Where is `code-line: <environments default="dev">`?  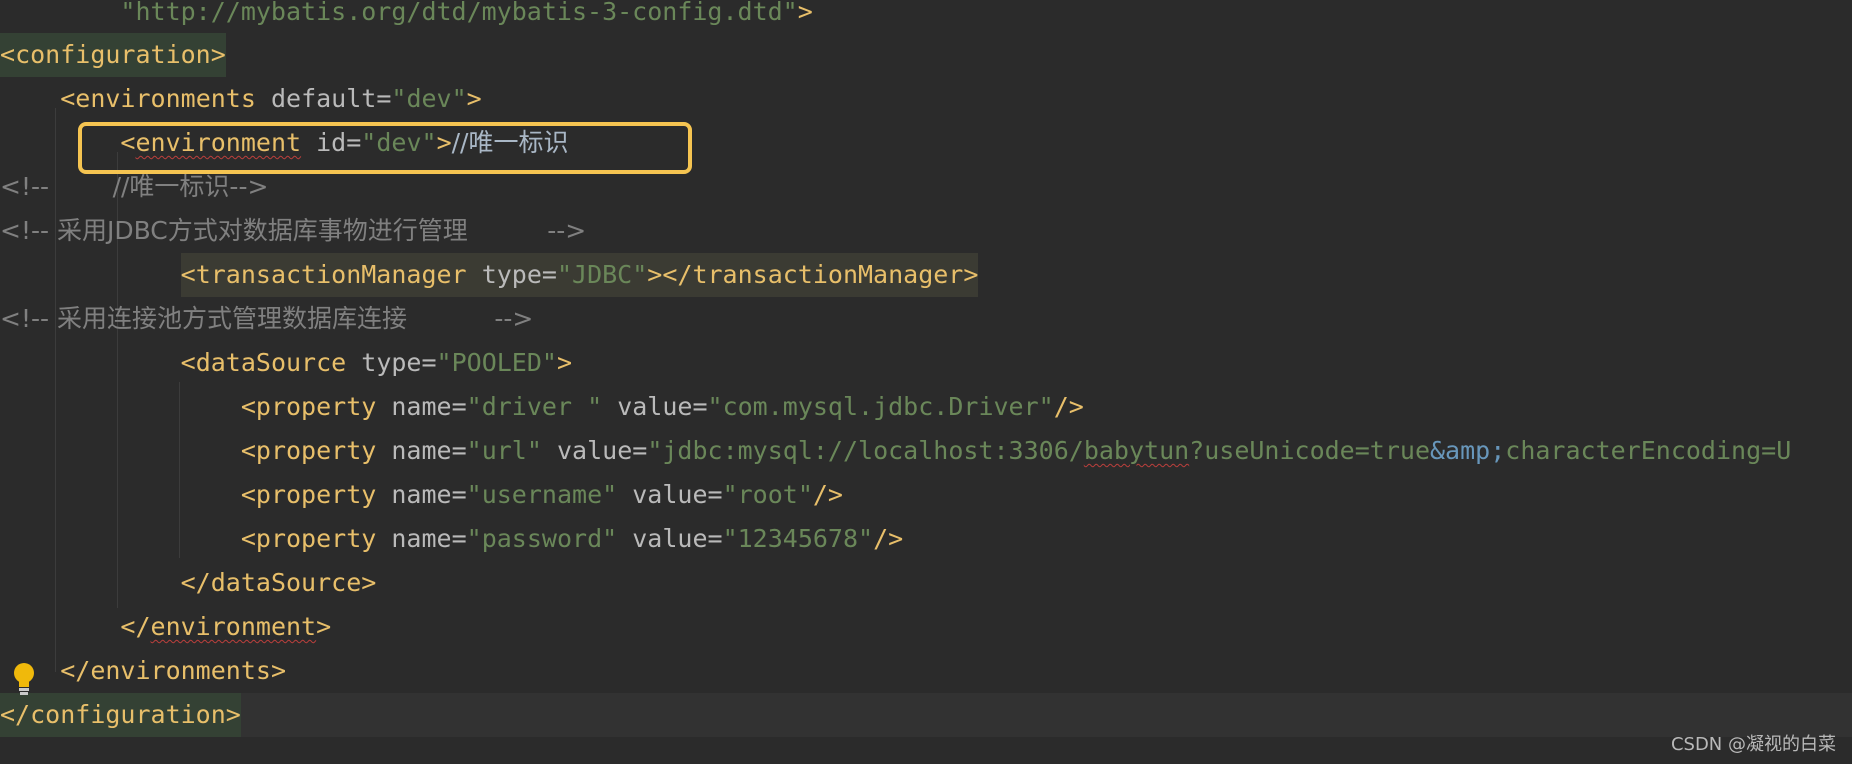 code-line: <environments default="dev"> is located at coordinates (271, 98).